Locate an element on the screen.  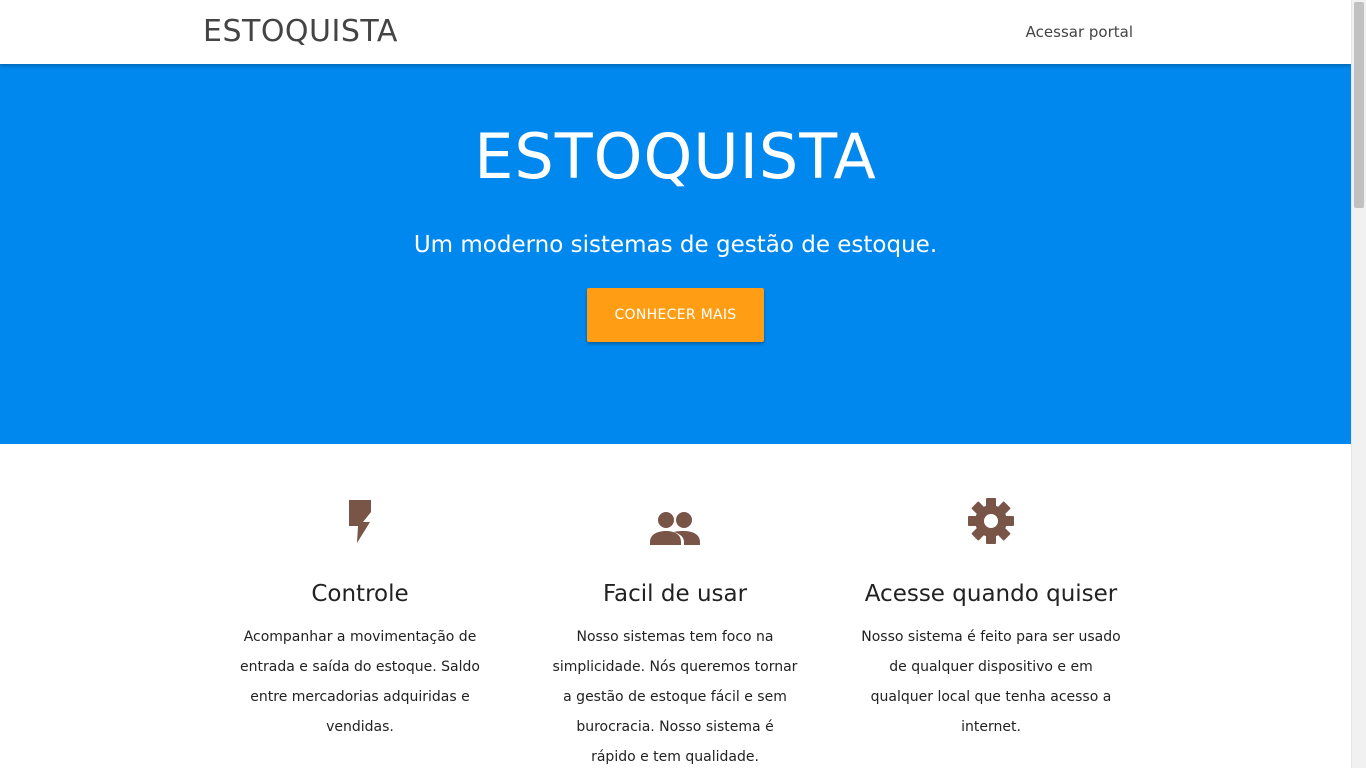
navbar: ESTOQUISTA Acessar portal is located at coordinates (675, 32).